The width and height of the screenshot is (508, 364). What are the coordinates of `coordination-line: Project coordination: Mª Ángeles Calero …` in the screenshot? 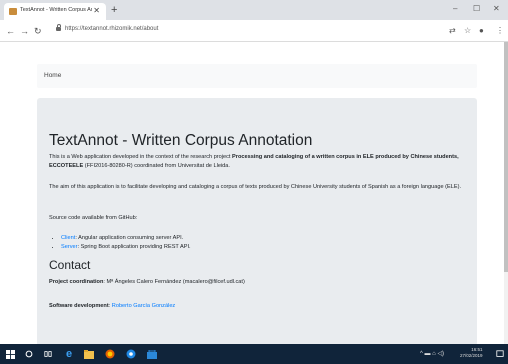 It's located at (147, 282).